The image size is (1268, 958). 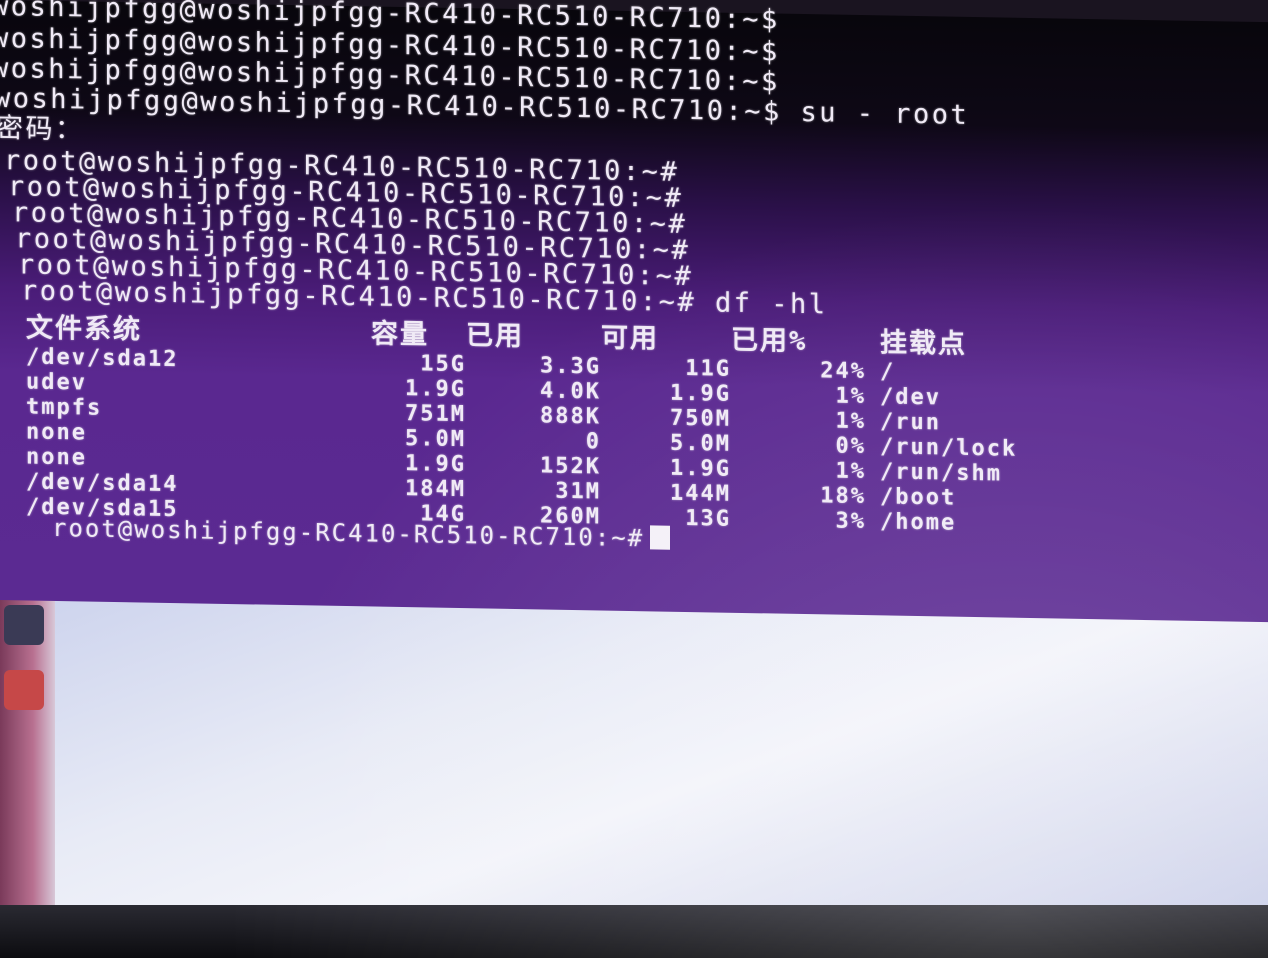 What do you see at coordinates (634, 931) in the screenshot?
I see `monitor-bezel` at bounding box center [634, 931].